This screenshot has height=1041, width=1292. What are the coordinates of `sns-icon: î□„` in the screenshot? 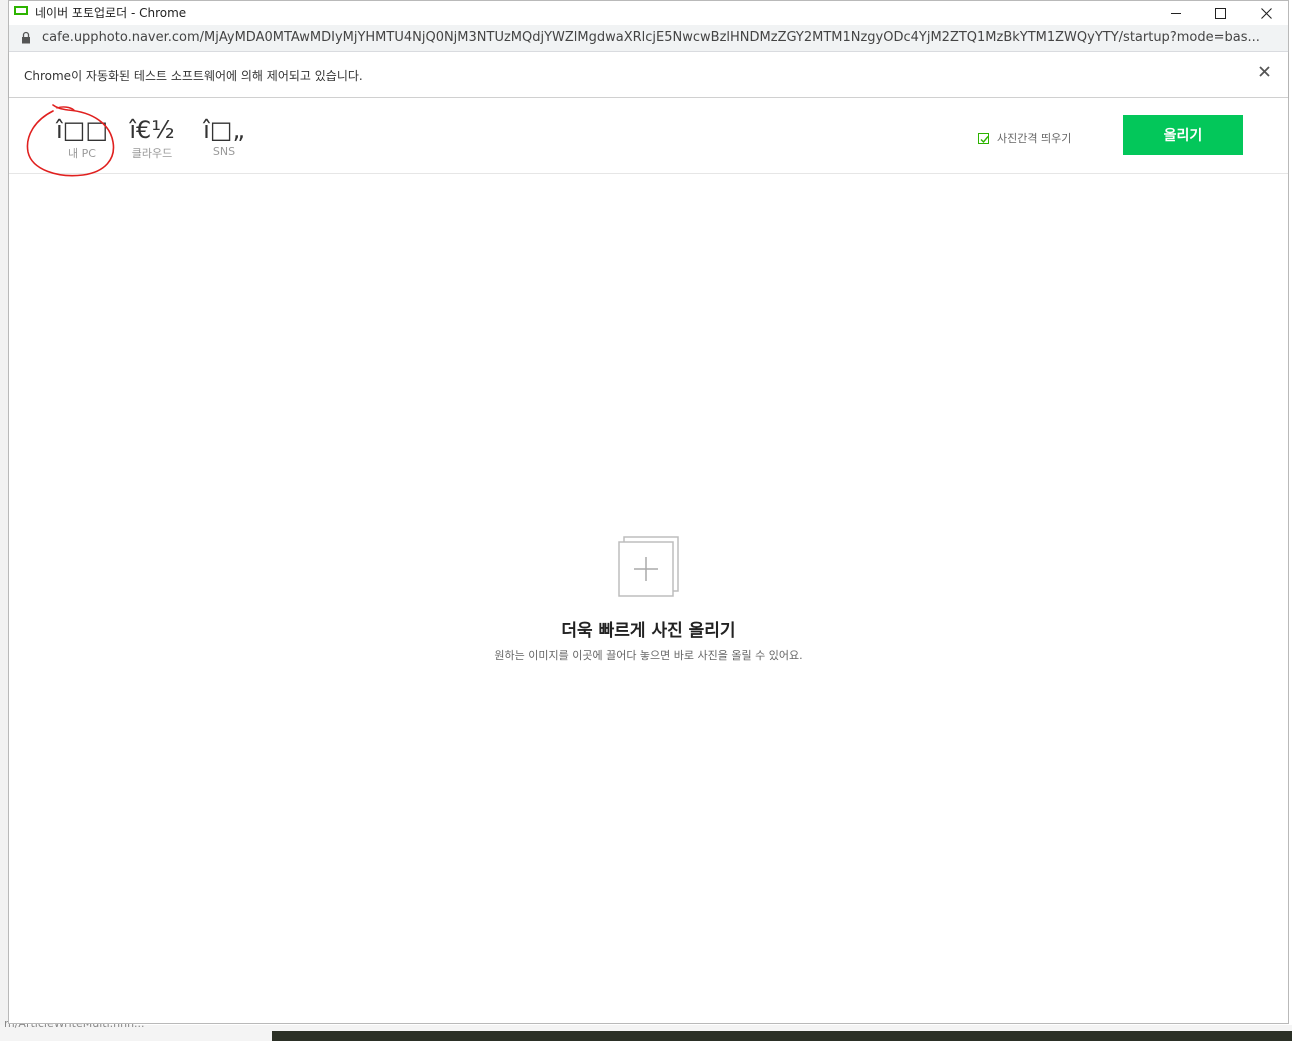 It's located at (224, 130).